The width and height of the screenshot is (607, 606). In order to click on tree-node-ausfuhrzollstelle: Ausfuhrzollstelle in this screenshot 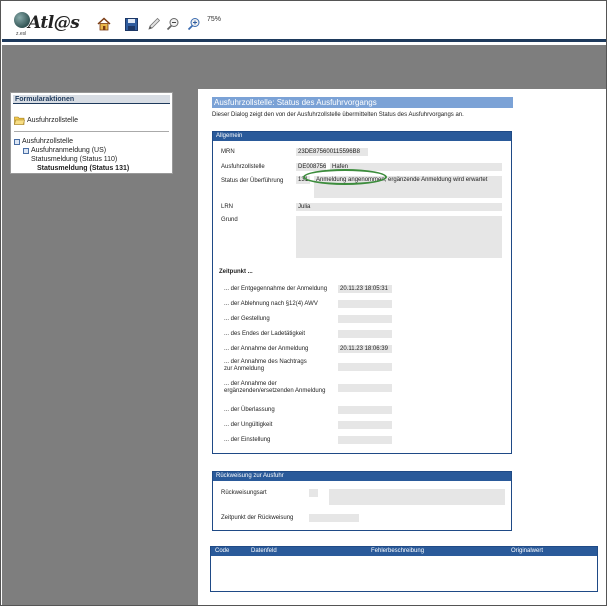, I will do `click(71, 141)`.